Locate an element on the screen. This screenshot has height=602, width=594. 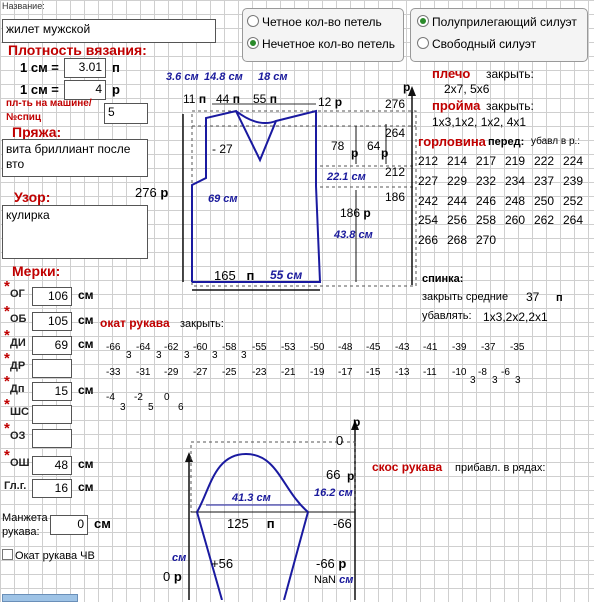
sleeve-r66-unit: р is located at coordinates (351, 476).